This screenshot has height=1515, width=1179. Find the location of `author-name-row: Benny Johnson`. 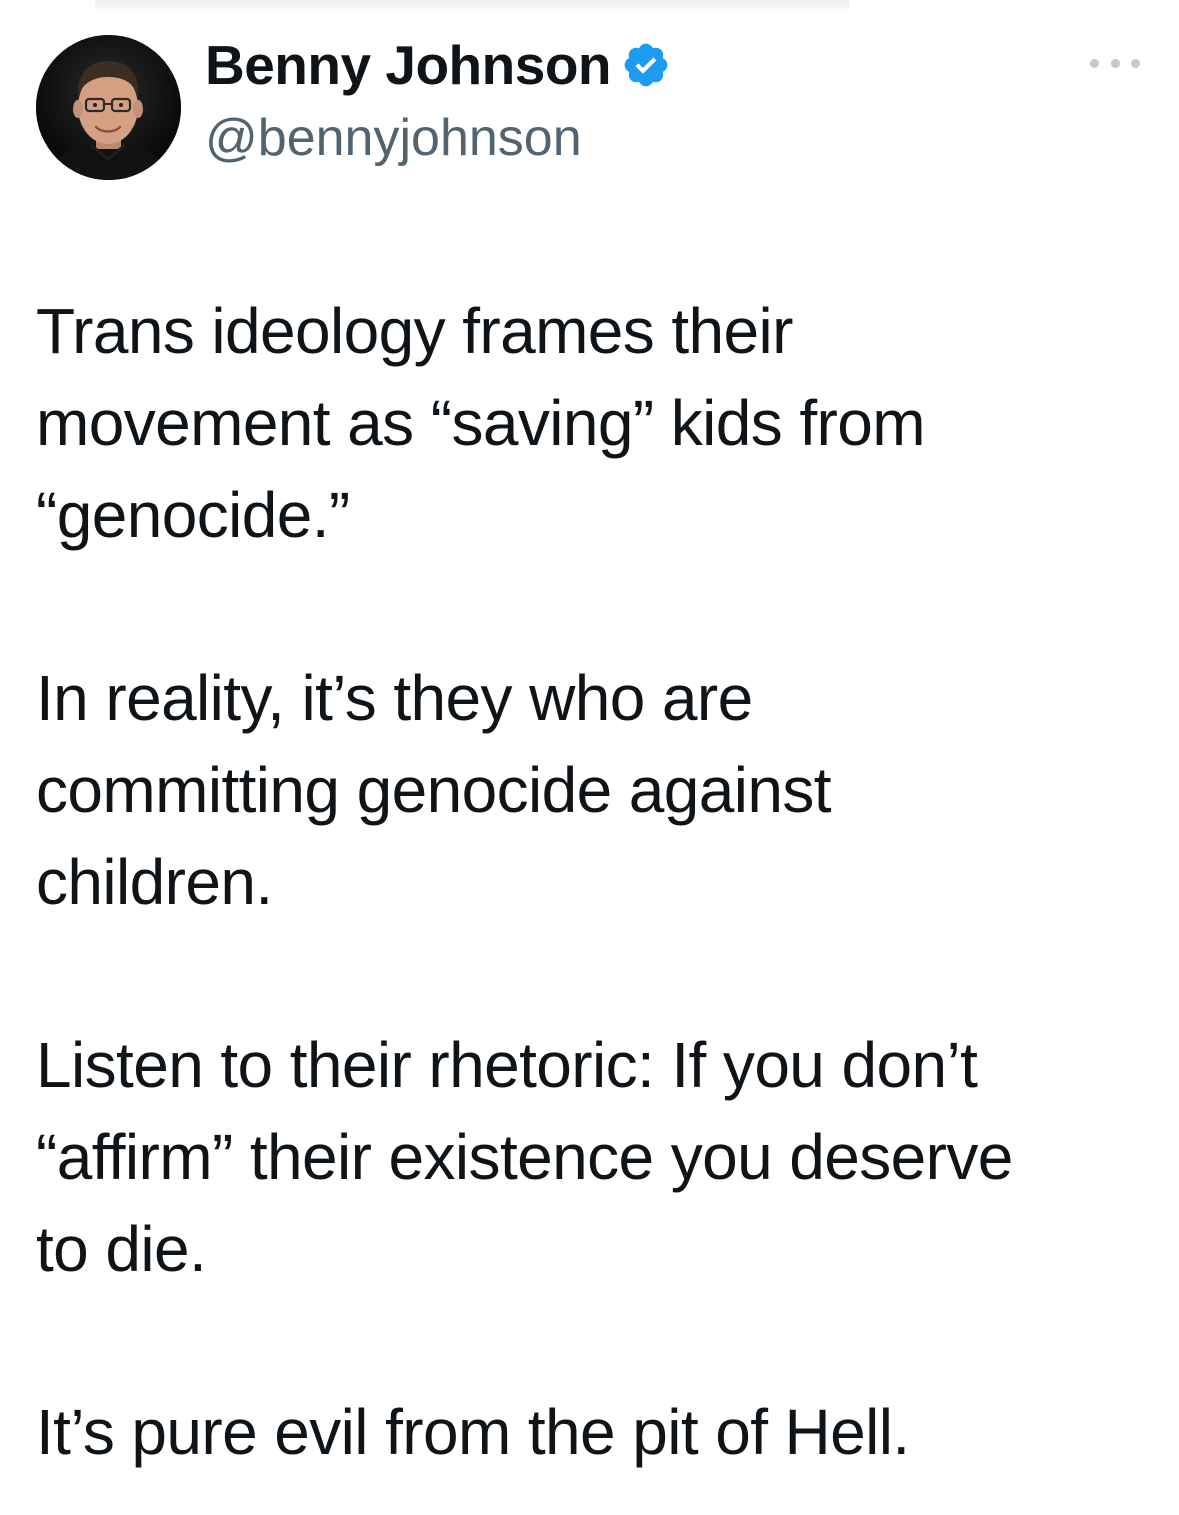

author-name-row: Benny Johnson is located at coordinates (438, 65).